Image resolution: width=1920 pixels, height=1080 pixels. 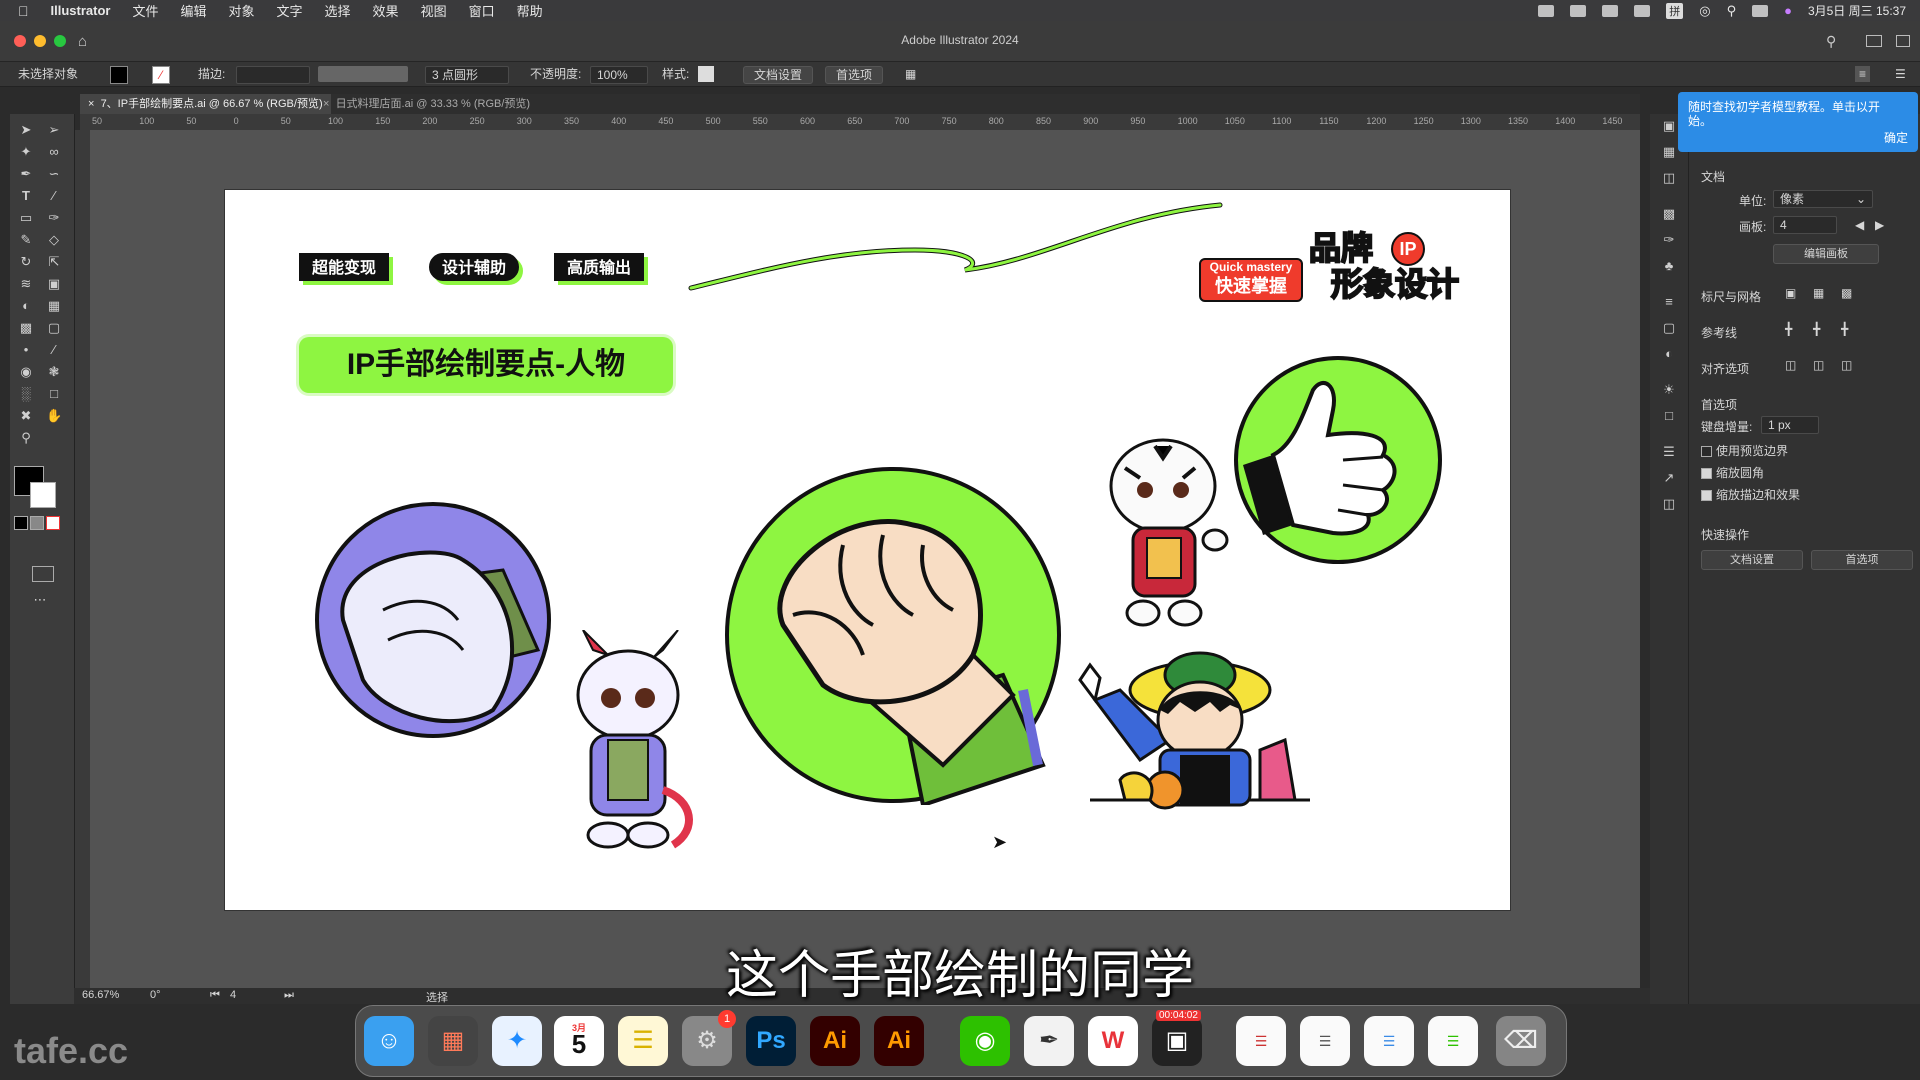 I want to click on none-mode-icon, so click(x=53, y=523).